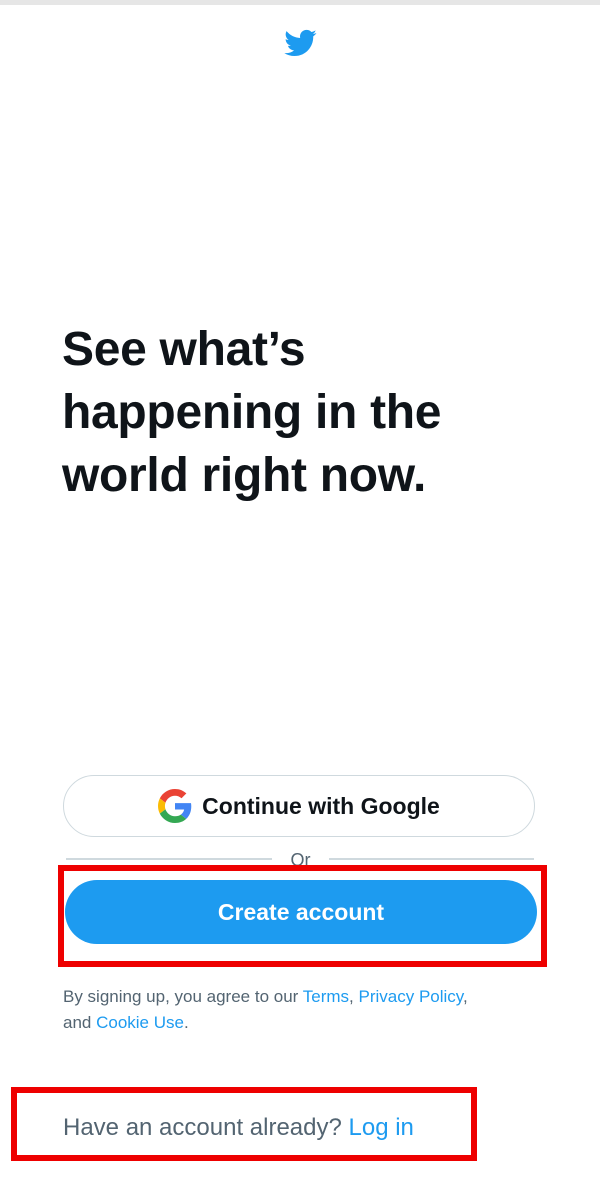 The height and width of the screenshot is (1184, 600). Describe the element at coordinates (301, 912) in the screenshot. I see `create-account-button: Create account` at that location.